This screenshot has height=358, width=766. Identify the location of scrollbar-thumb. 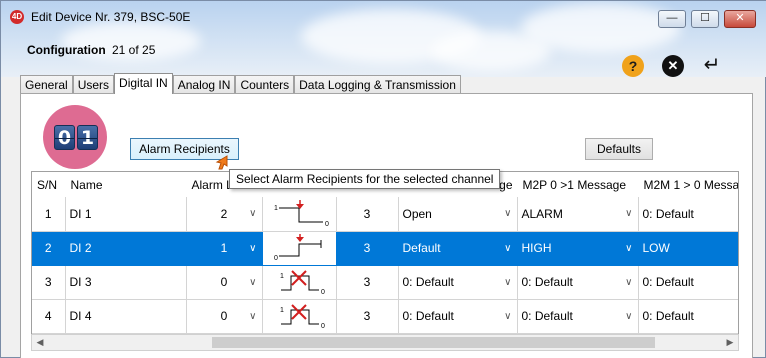
(433, 342).